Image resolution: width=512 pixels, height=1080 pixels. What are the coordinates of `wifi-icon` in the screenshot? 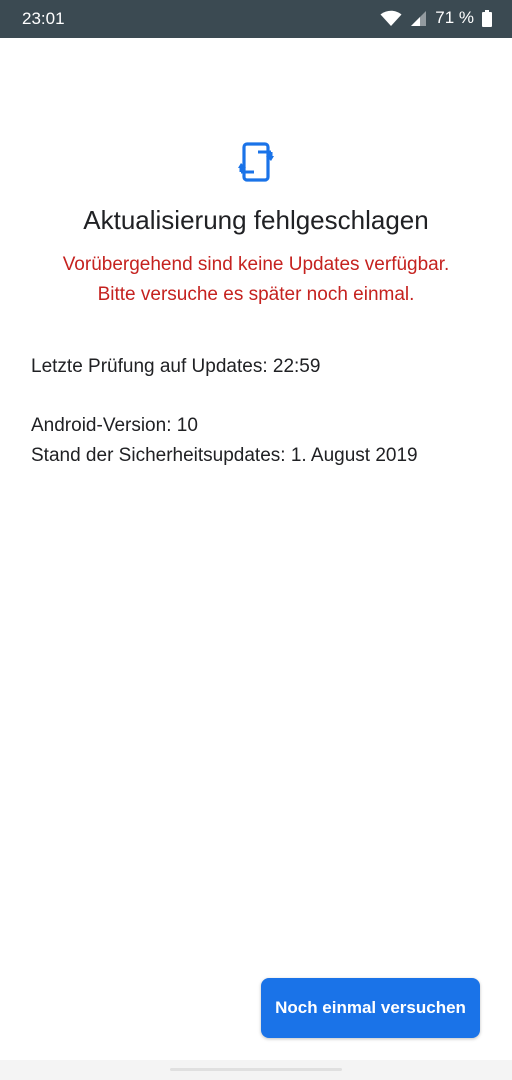 It's located at (391, 18).